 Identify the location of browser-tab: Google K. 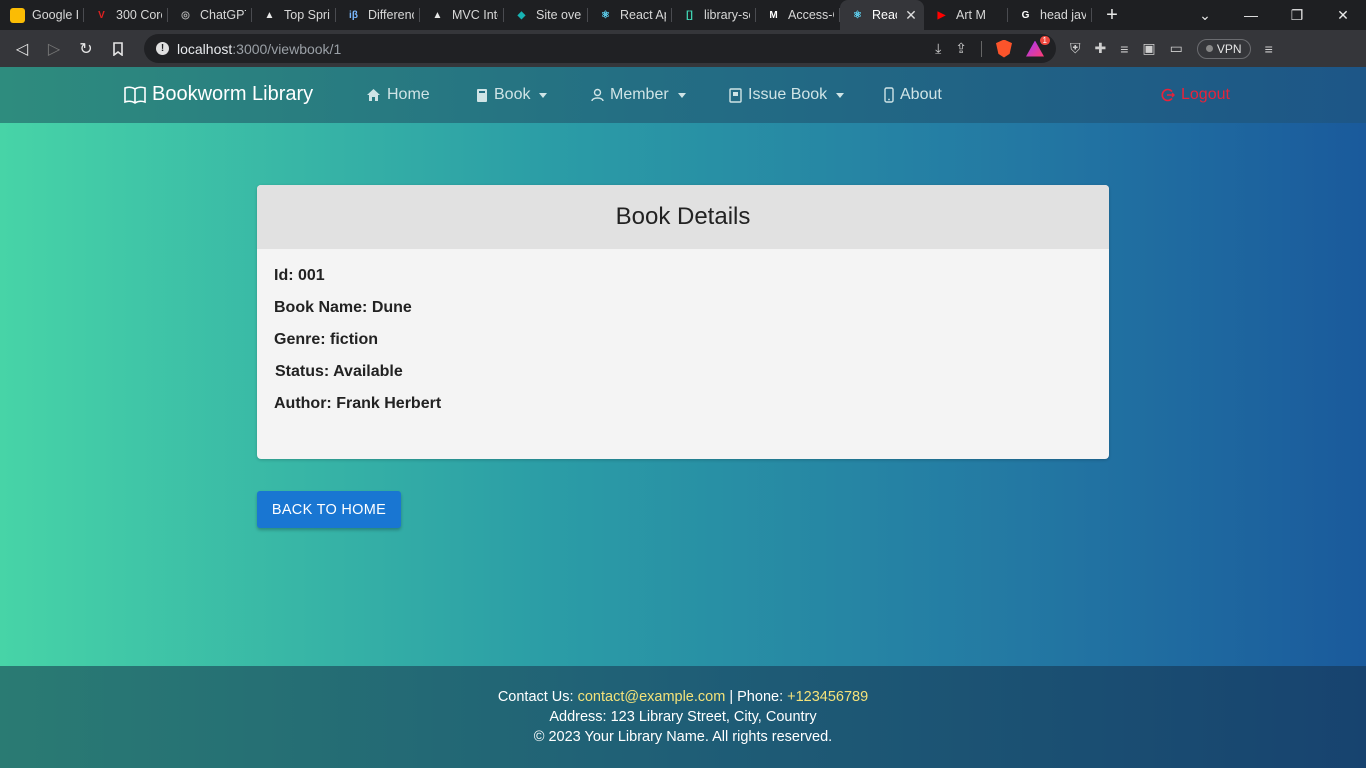
(42, 15).